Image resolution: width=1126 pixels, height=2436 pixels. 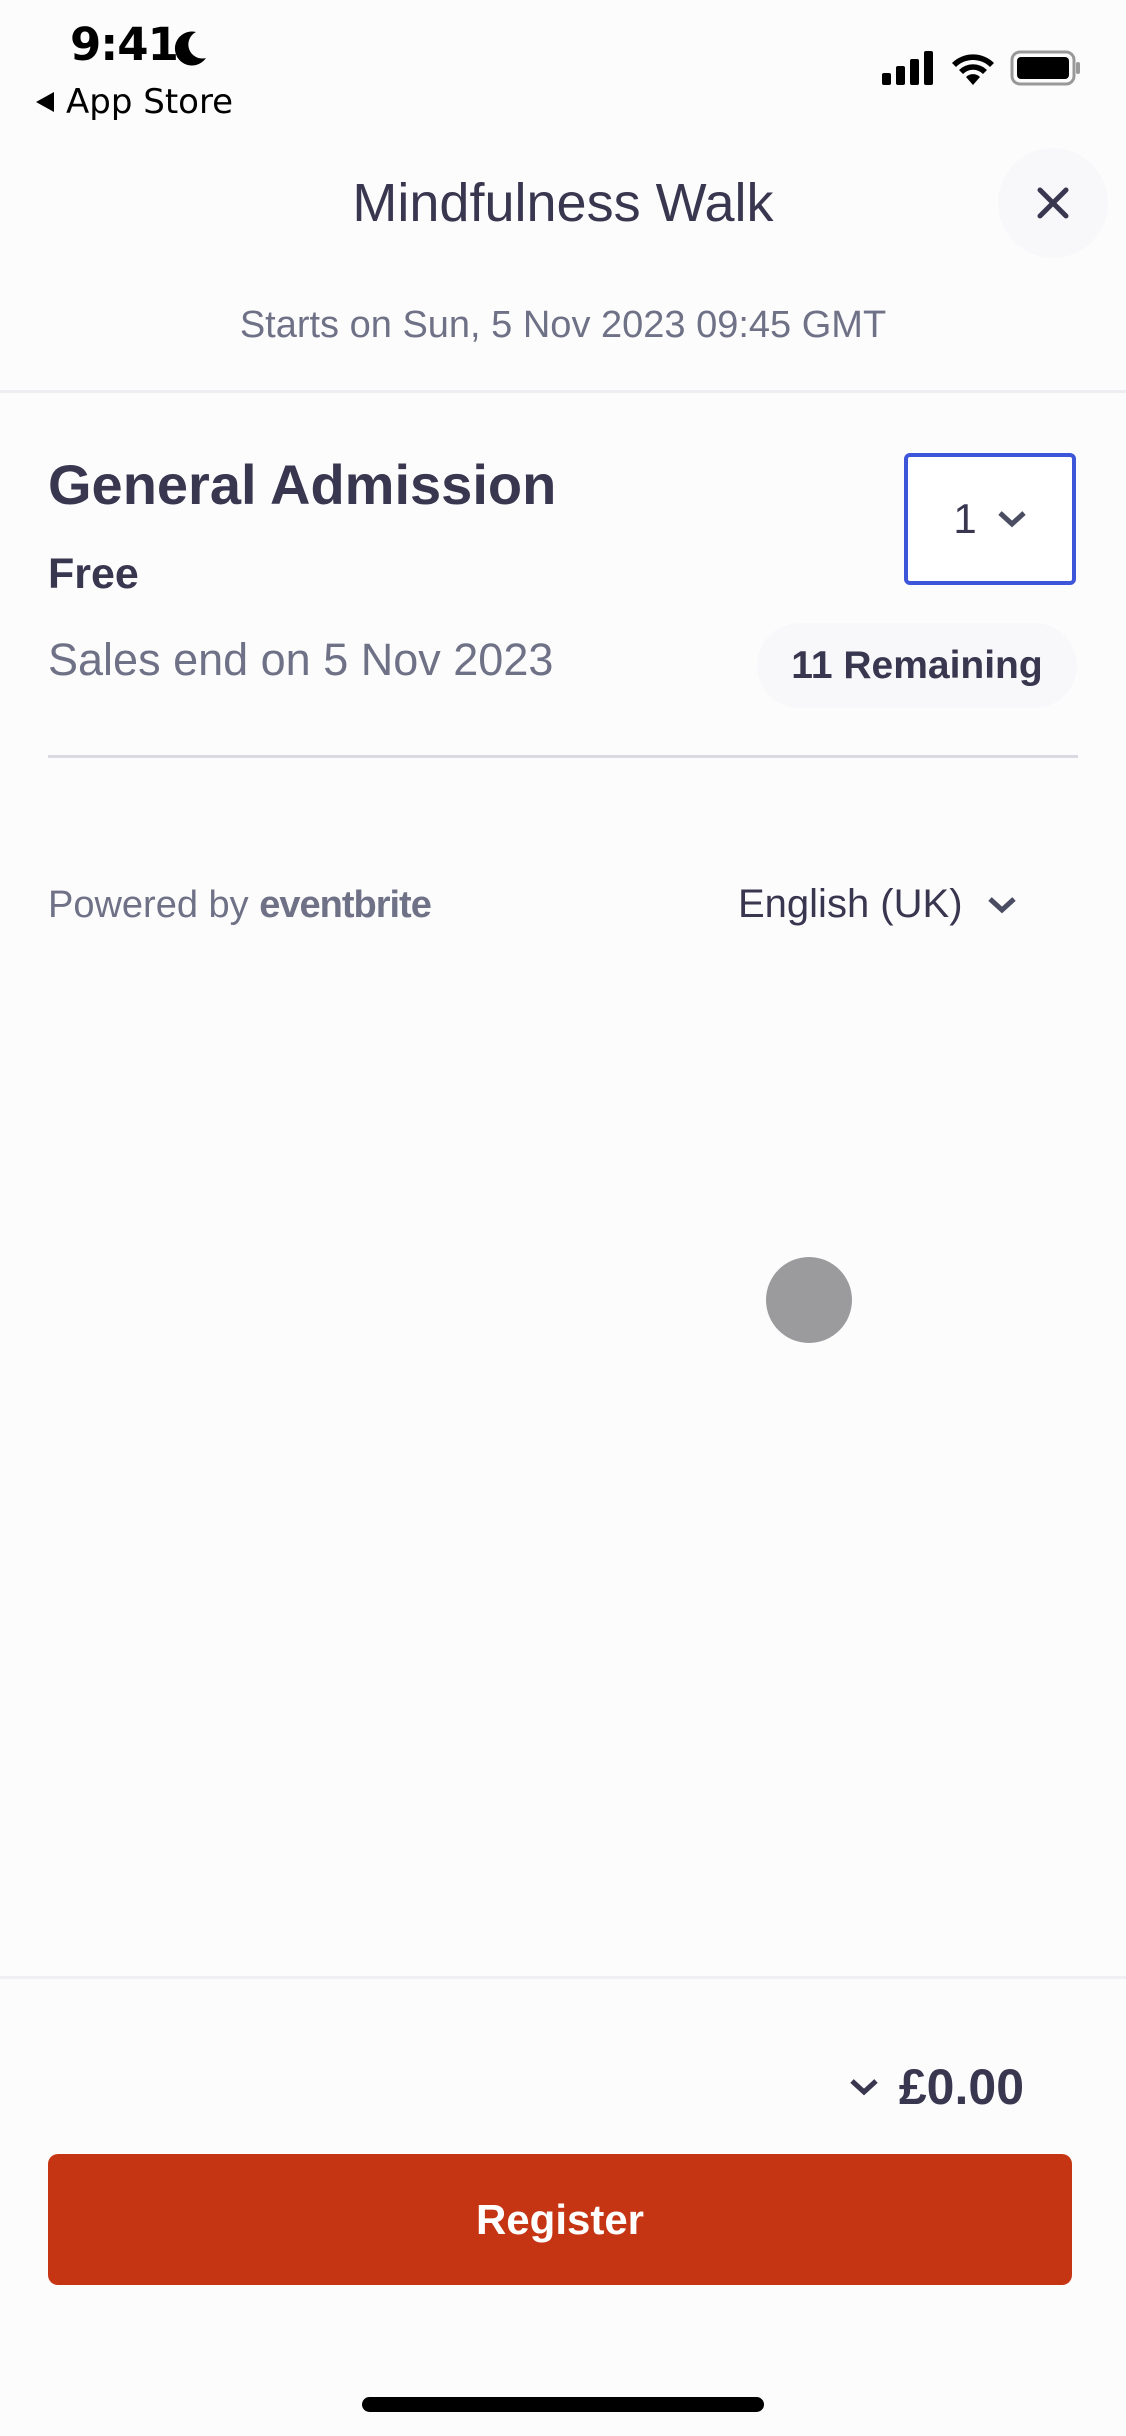 I want to click on powered-by-label: Powered by, so click(x=148, y=905).